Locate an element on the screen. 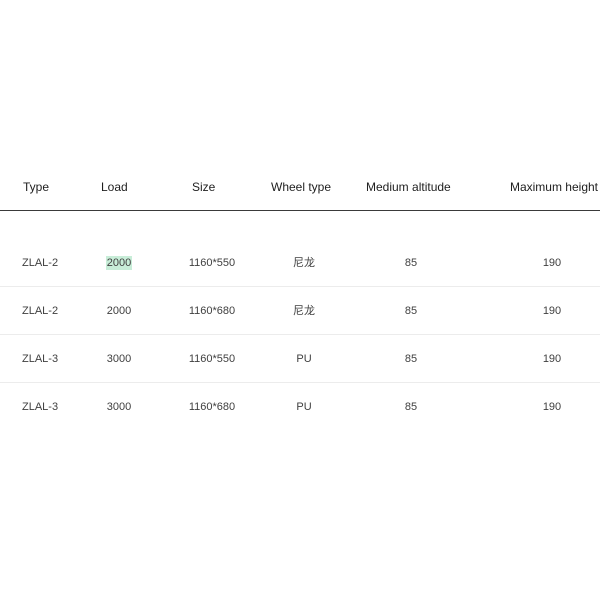 The height and width of the screenshot is (600, 600). column-header-load: Load is located at coordinates (114, 187).